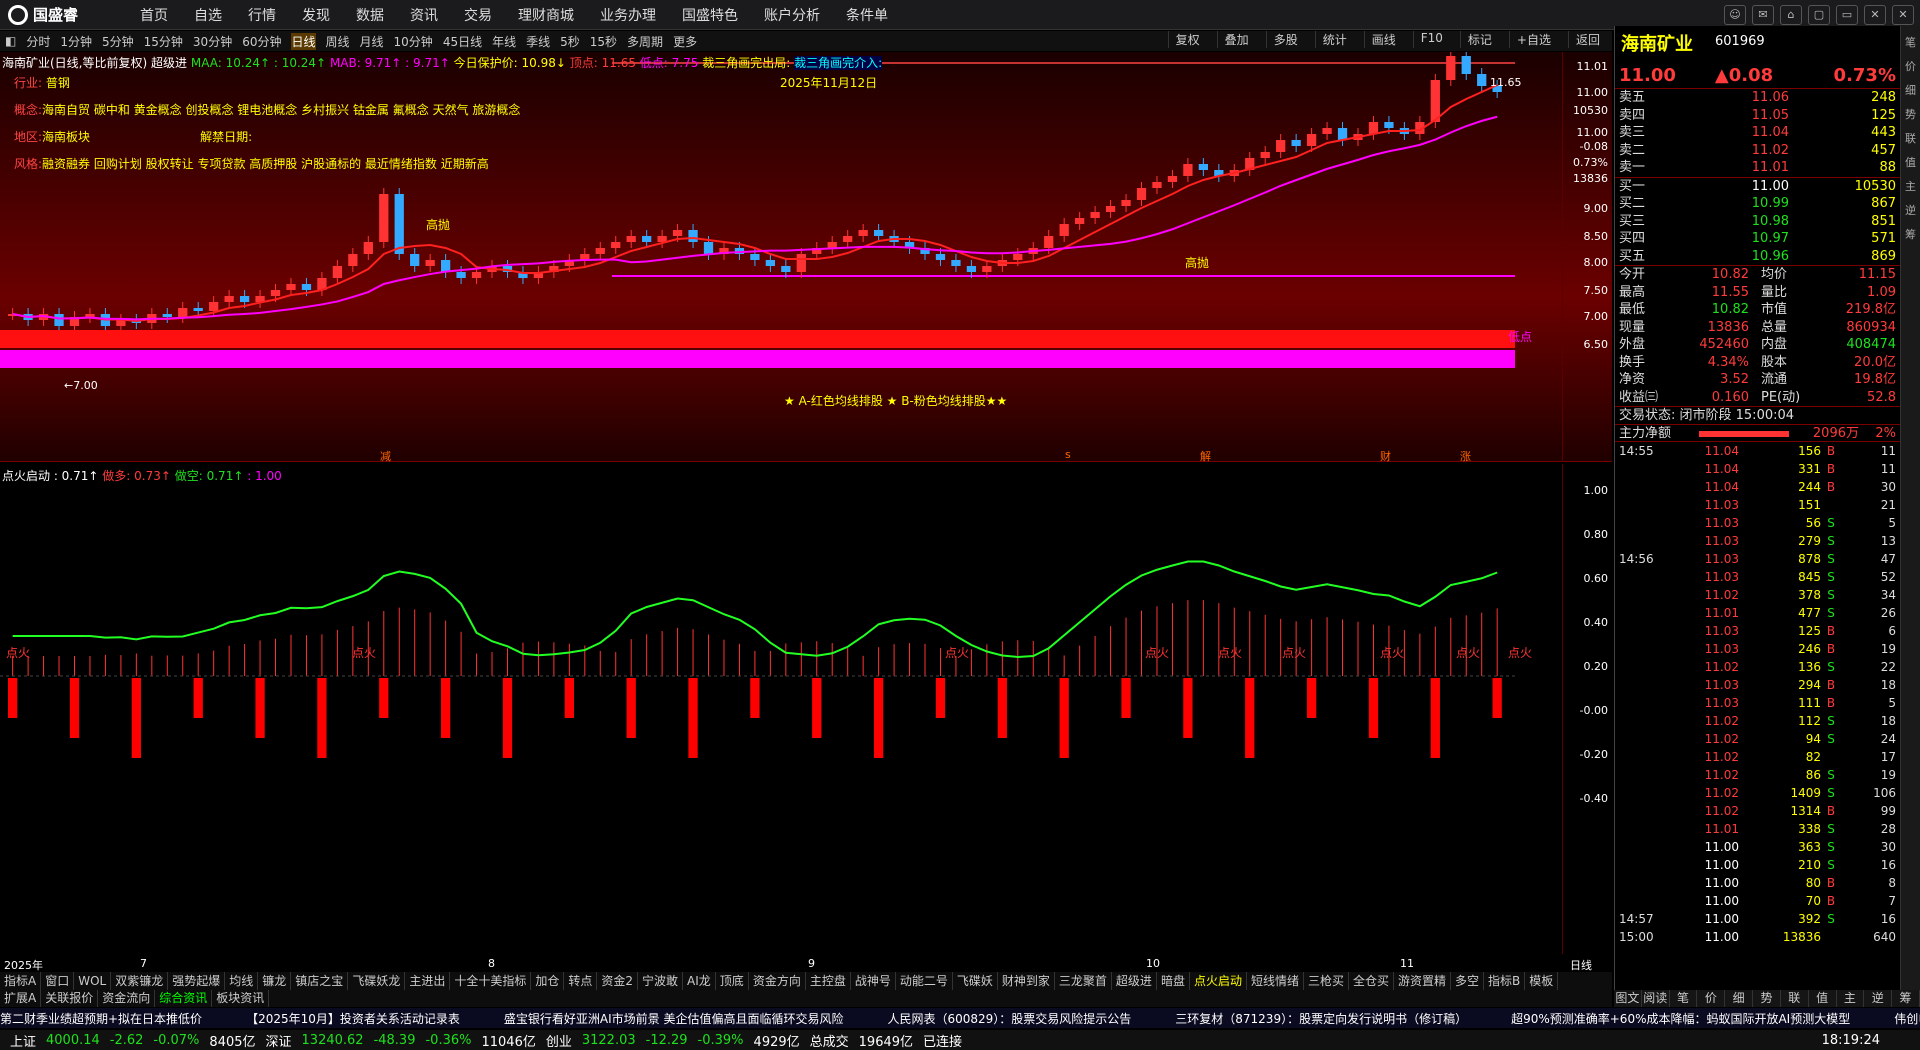  I want to click on side-icon-0: 笔, so click(1910, 42).